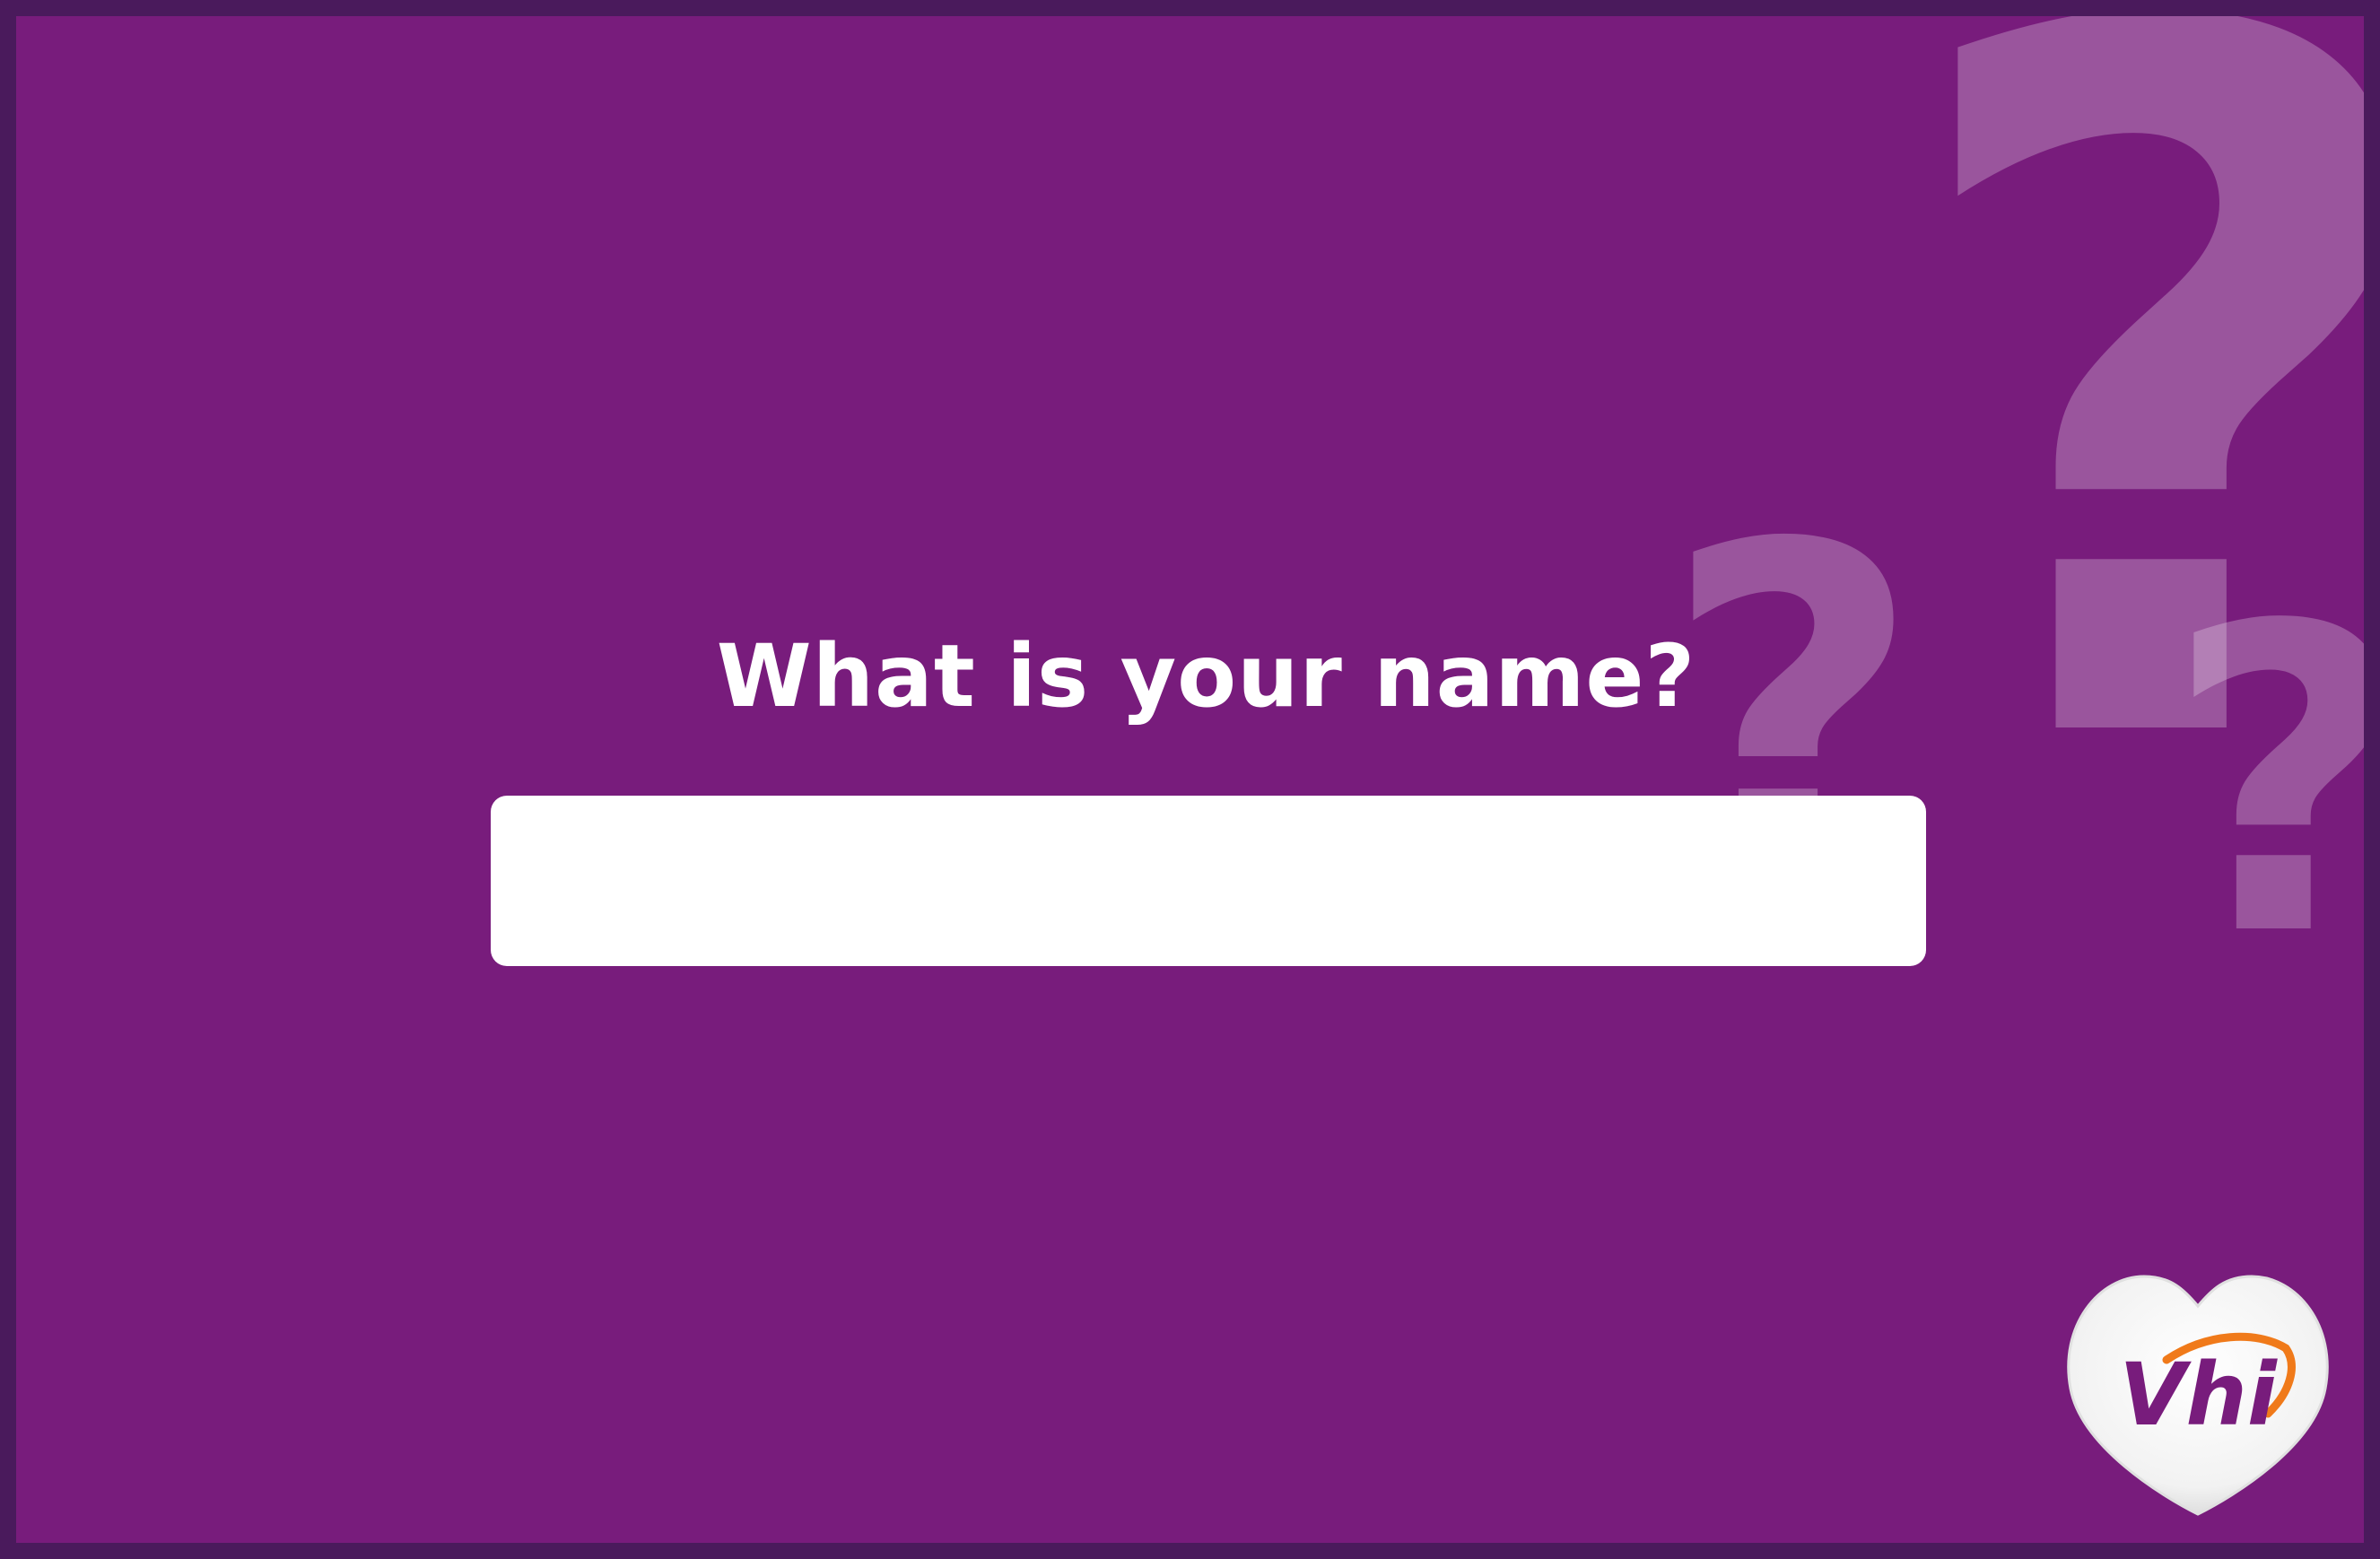 The height and width of the screenshot is (1559, 2380). I want to click on svg-text: Vhi, so click(2198, 1395).